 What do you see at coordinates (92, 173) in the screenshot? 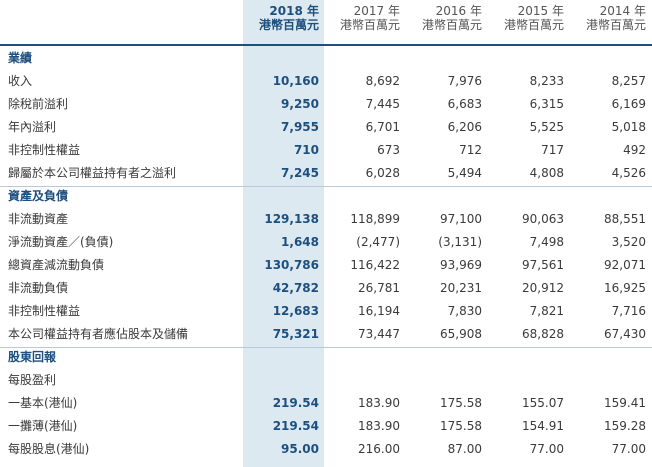
I see `row-label: 歸屬於本公司權益持有者之溢利` at bounding box center [92, 173].